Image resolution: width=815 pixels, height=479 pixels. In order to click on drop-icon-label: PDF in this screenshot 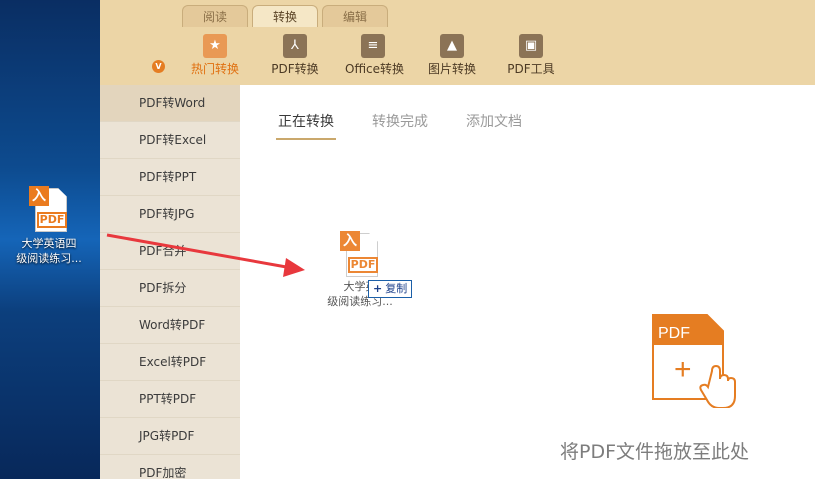, I will do `click(674, 333)`.